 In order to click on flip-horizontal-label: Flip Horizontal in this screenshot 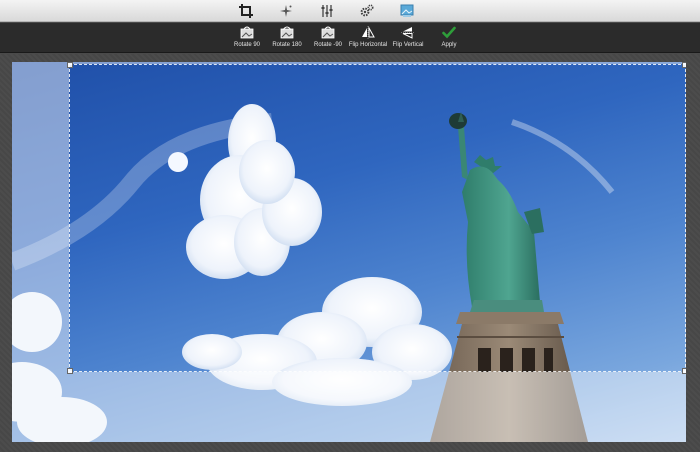, I will do `click(368, 45)`.